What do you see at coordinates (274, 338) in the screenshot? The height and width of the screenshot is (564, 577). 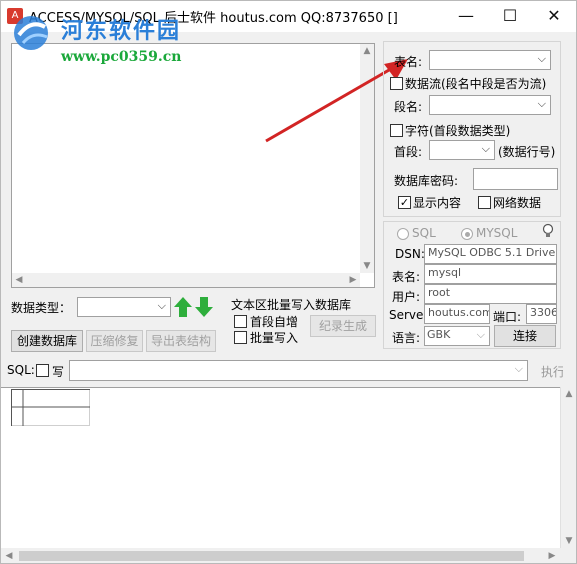 I see `batch-write-label: 批量写入` at bounding box center [274, 338].